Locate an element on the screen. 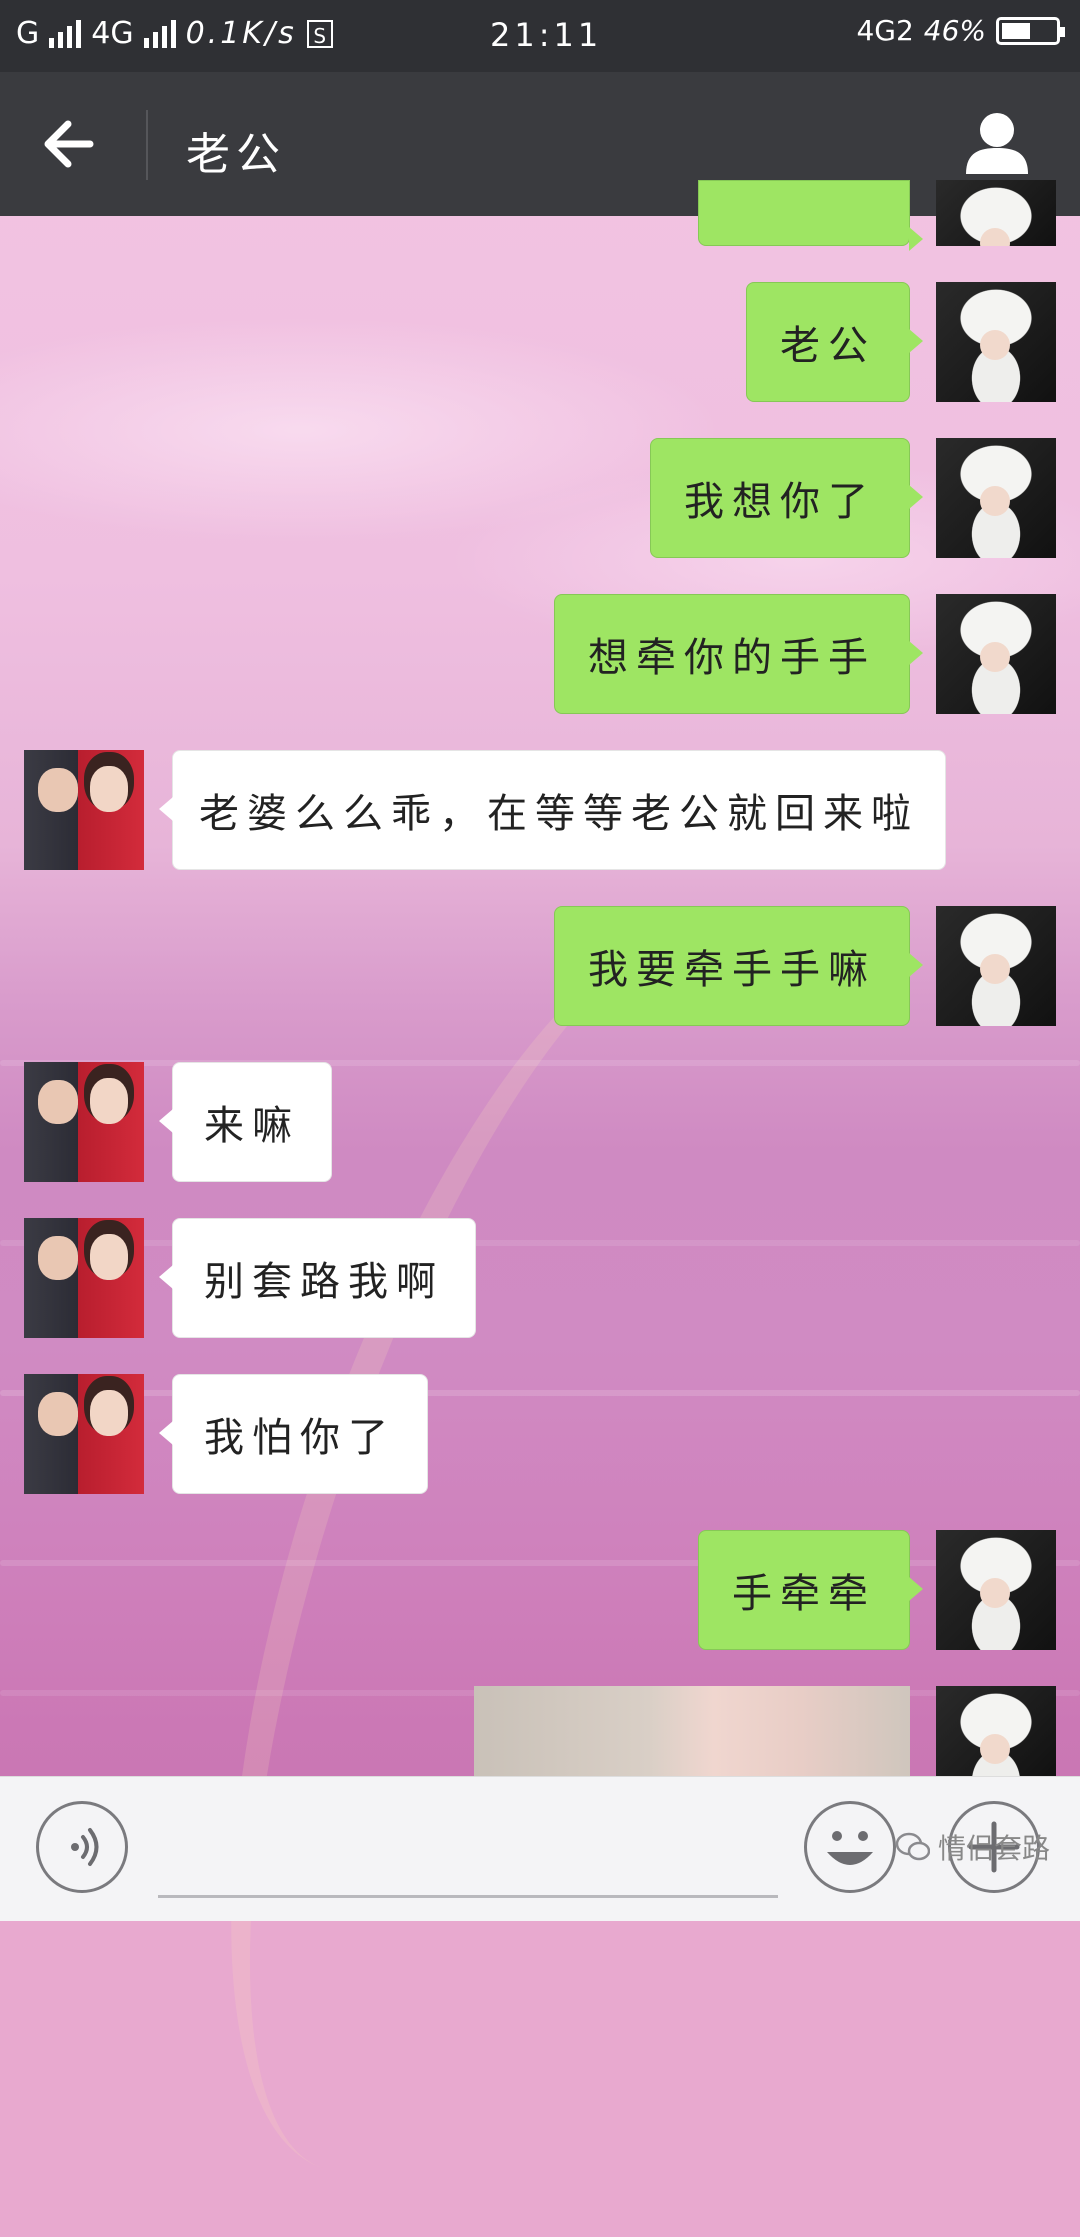 Image resolution: width=1080 pixels, height=2237 pixels. status-bar: G 4G 0.1K/s S 21:11 4G2 46% is located at coordinates (540, 36).